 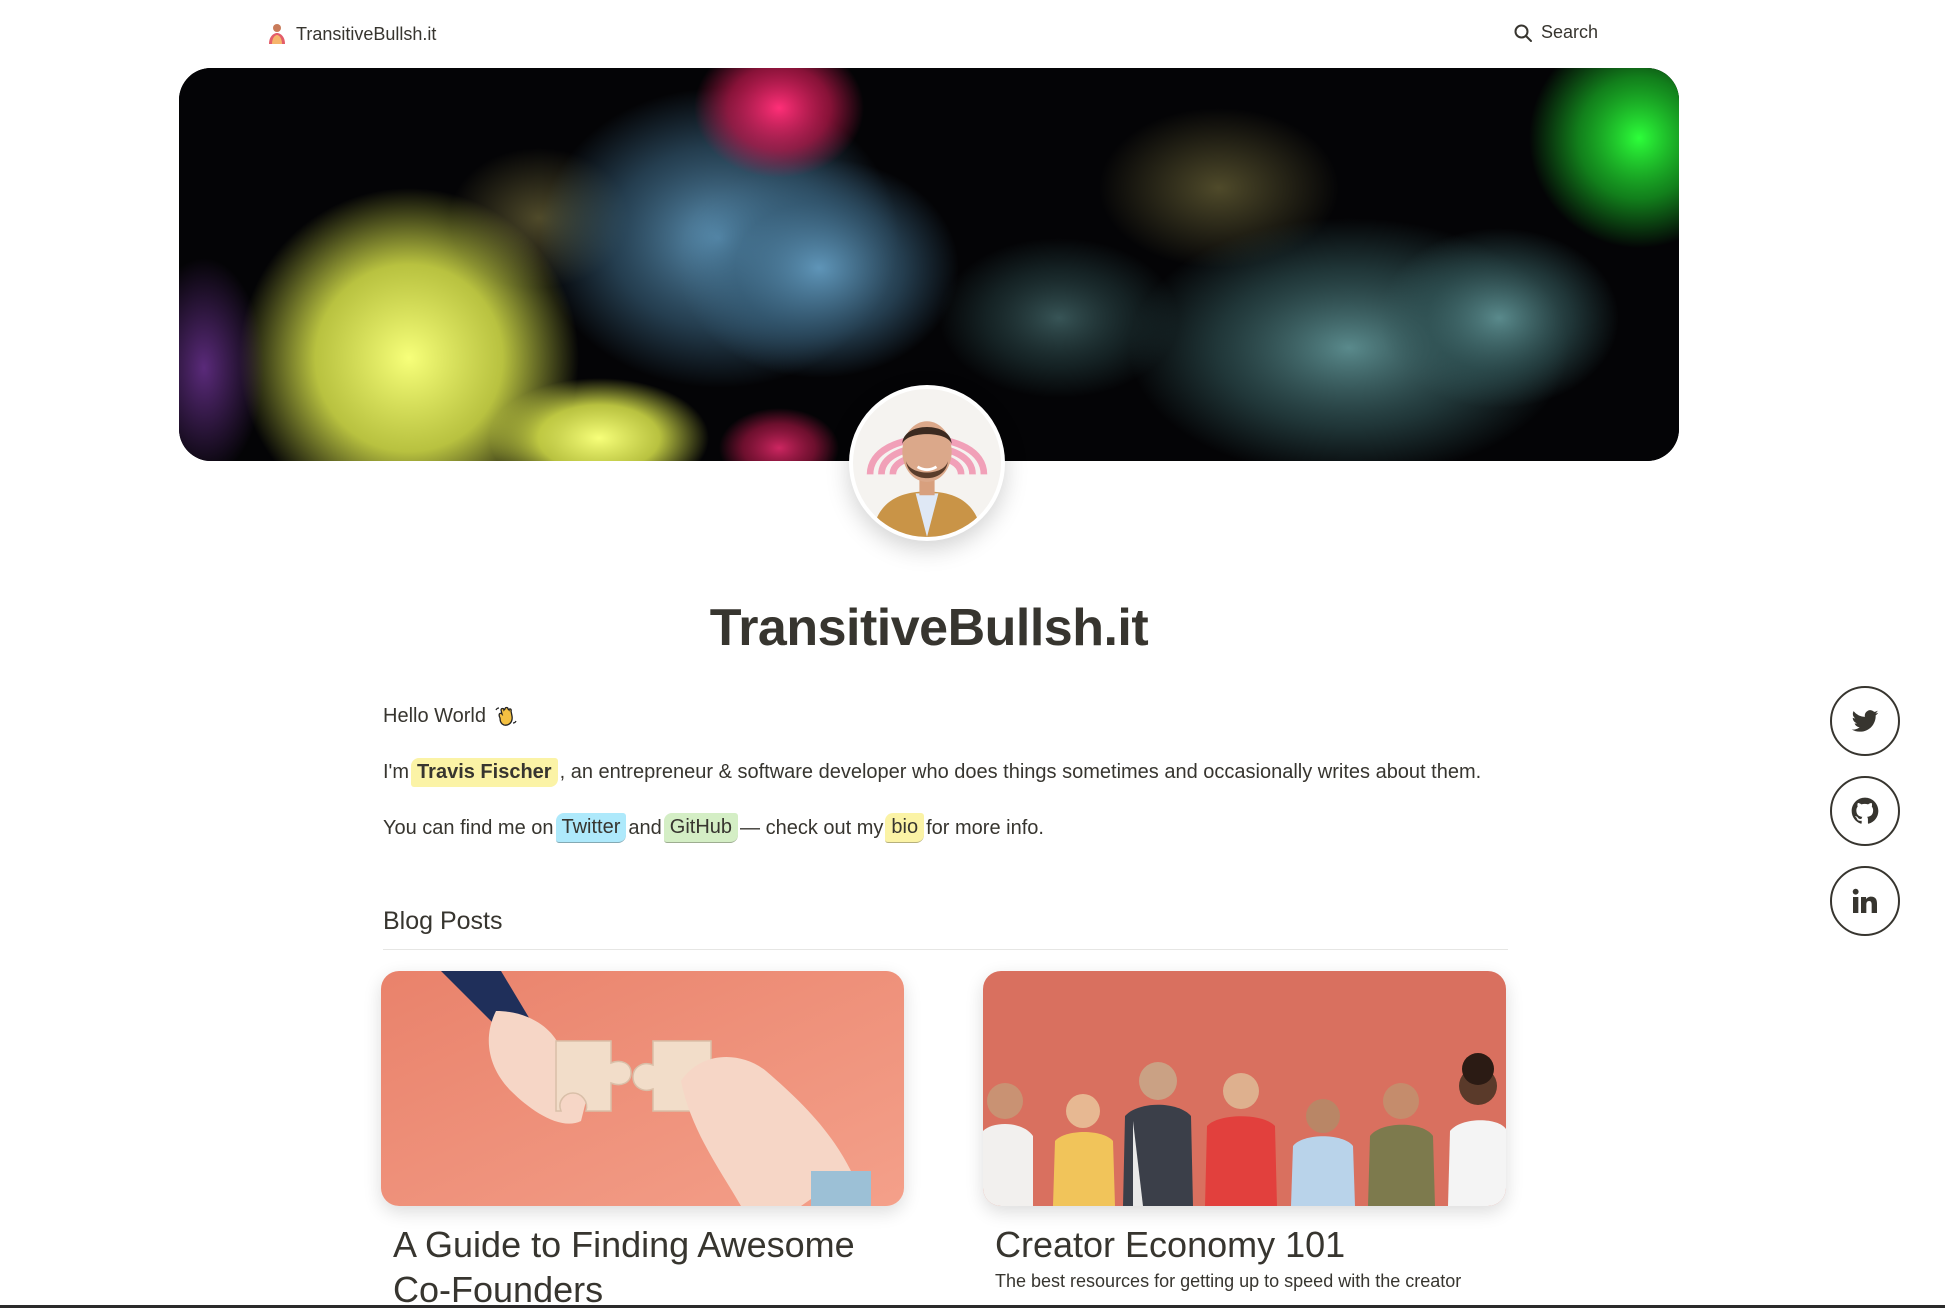 What do you see at coordinates (905, 828) in the screenshot?
I see `bio-link: bio` at bounding box center [905, 828].